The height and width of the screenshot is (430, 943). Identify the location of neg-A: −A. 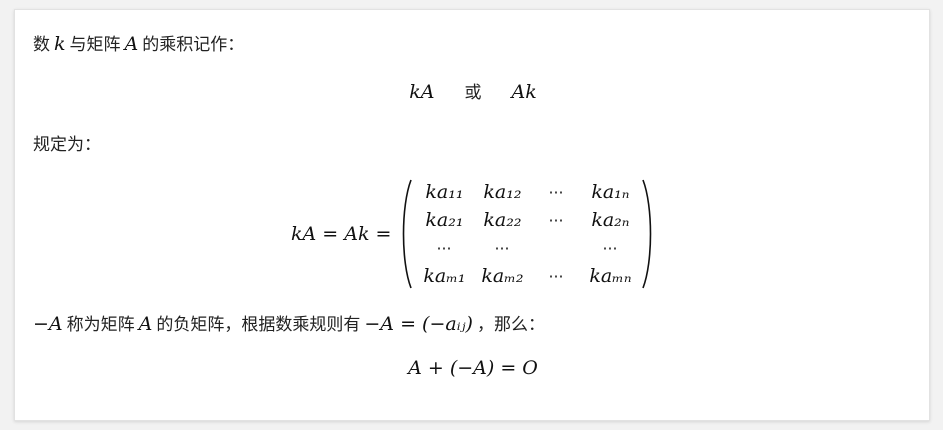
(48, 324).